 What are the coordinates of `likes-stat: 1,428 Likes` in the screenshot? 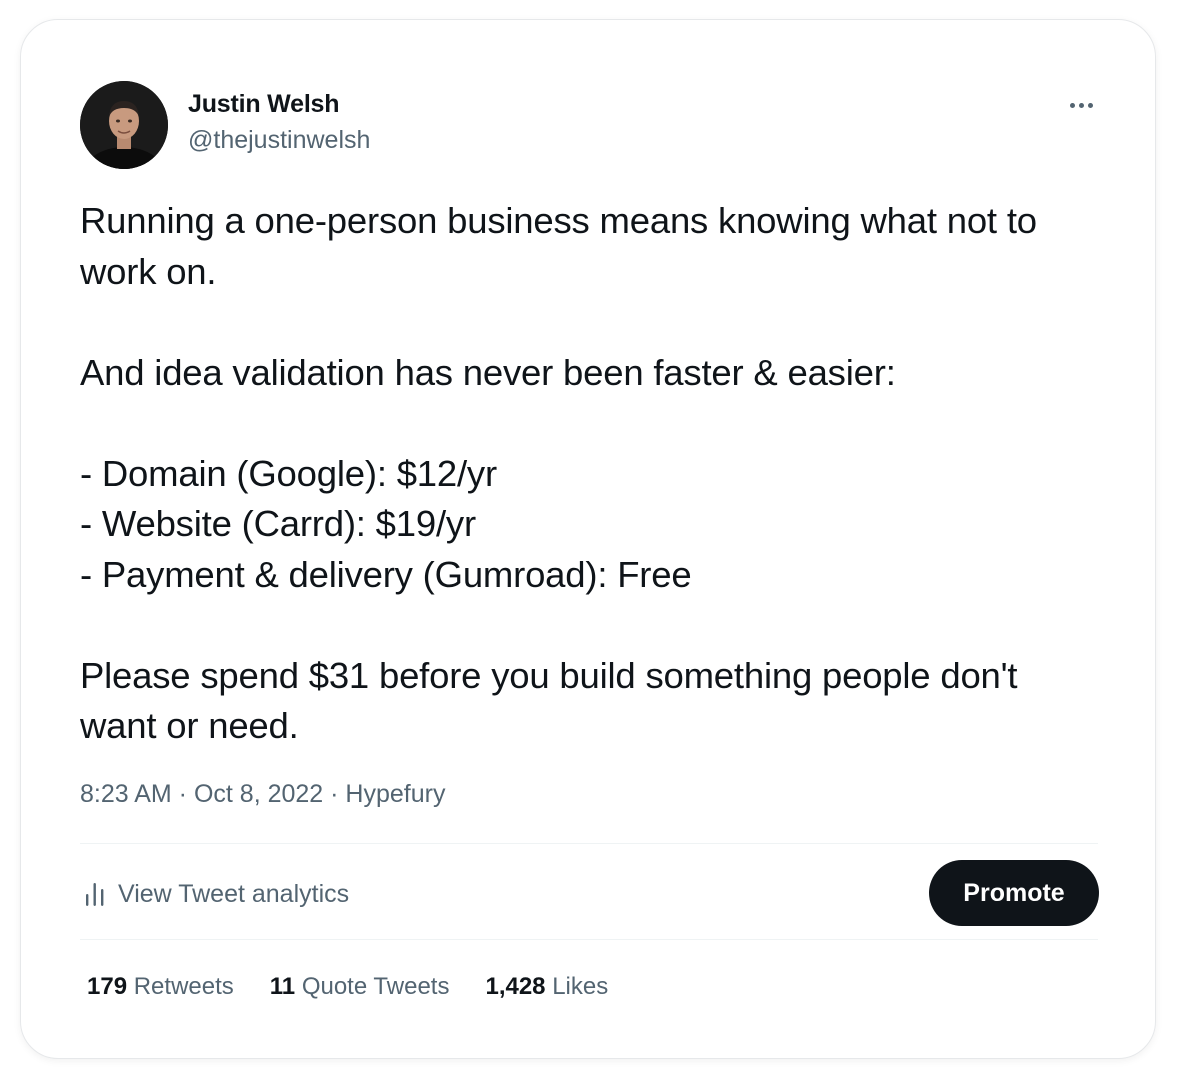 It's located at (546, 987).